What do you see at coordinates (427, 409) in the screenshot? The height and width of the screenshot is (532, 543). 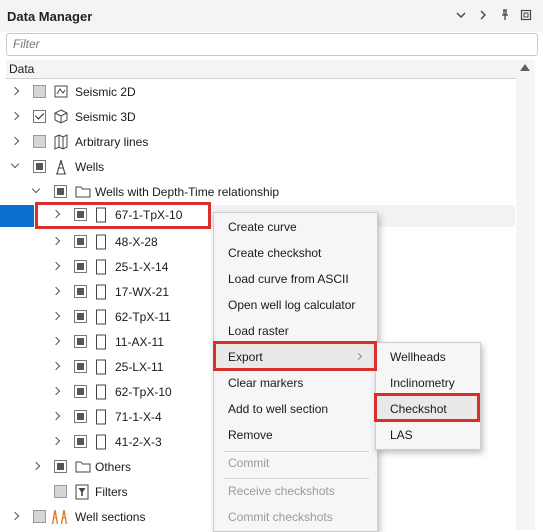 I see `submenu-item-checkshot: Checkshot` at bounding box center [427, 409].